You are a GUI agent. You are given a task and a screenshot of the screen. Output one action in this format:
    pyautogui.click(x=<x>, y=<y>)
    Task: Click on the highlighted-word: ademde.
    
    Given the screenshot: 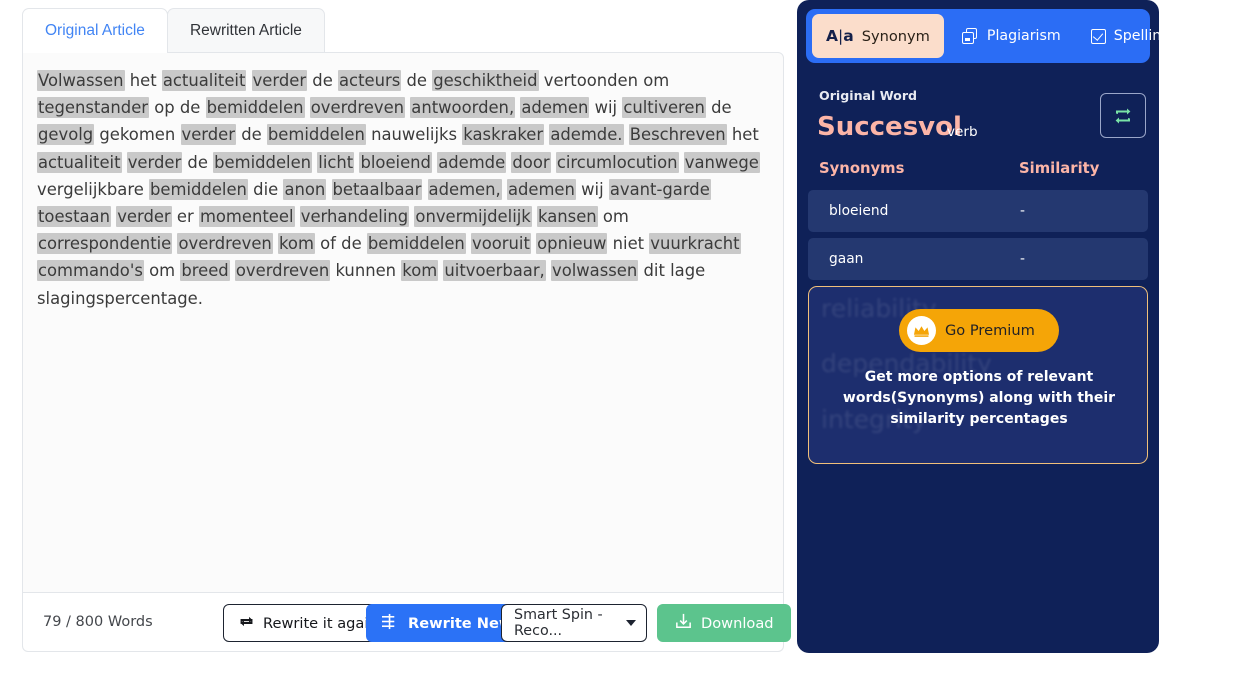 What is the action you would take?
    pyautogui.click(x=586, y=135)
    